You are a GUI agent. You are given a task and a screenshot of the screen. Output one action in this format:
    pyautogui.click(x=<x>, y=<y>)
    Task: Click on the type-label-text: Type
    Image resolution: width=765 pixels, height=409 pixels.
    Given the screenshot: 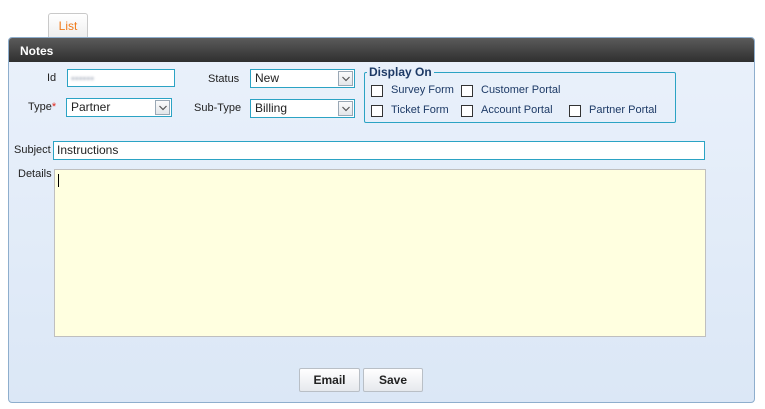 What is the action you would take?
    pyautogui.click(x=40, y=107)
    